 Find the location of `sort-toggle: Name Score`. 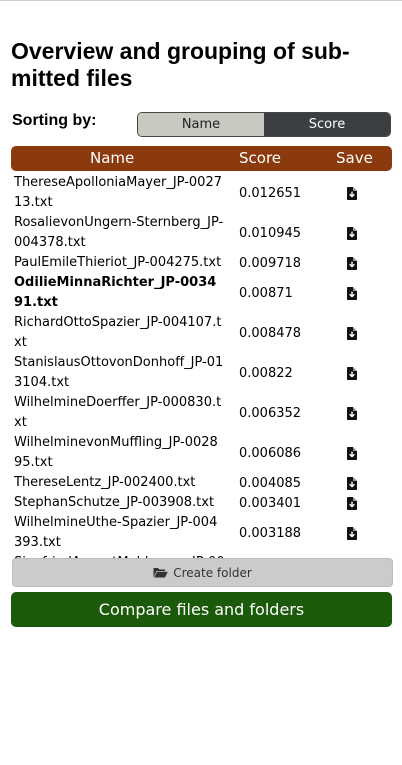

sort-toggle: Name Score is located at coordinates (264, 124).